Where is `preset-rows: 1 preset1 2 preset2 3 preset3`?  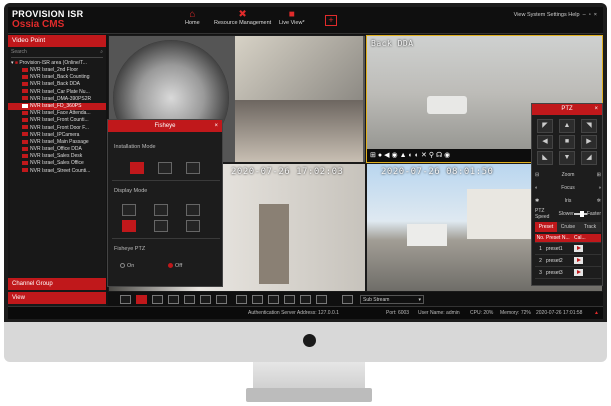
preset-rows: 1 preset1 2 preset2 3 preset3 is located at coordinates (568, 261).